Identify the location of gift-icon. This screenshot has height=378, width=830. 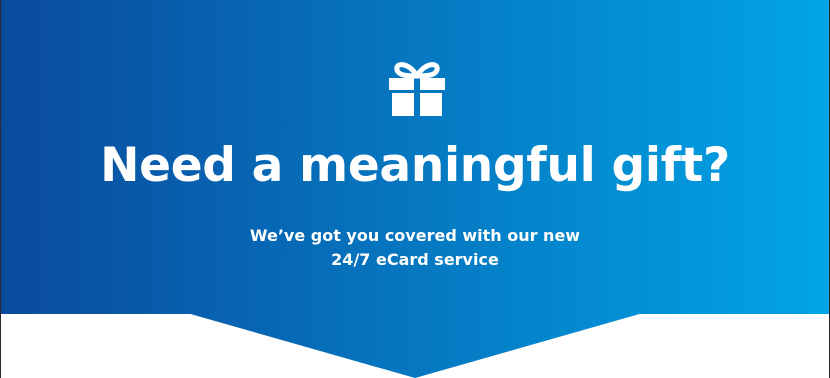
(417, 89).